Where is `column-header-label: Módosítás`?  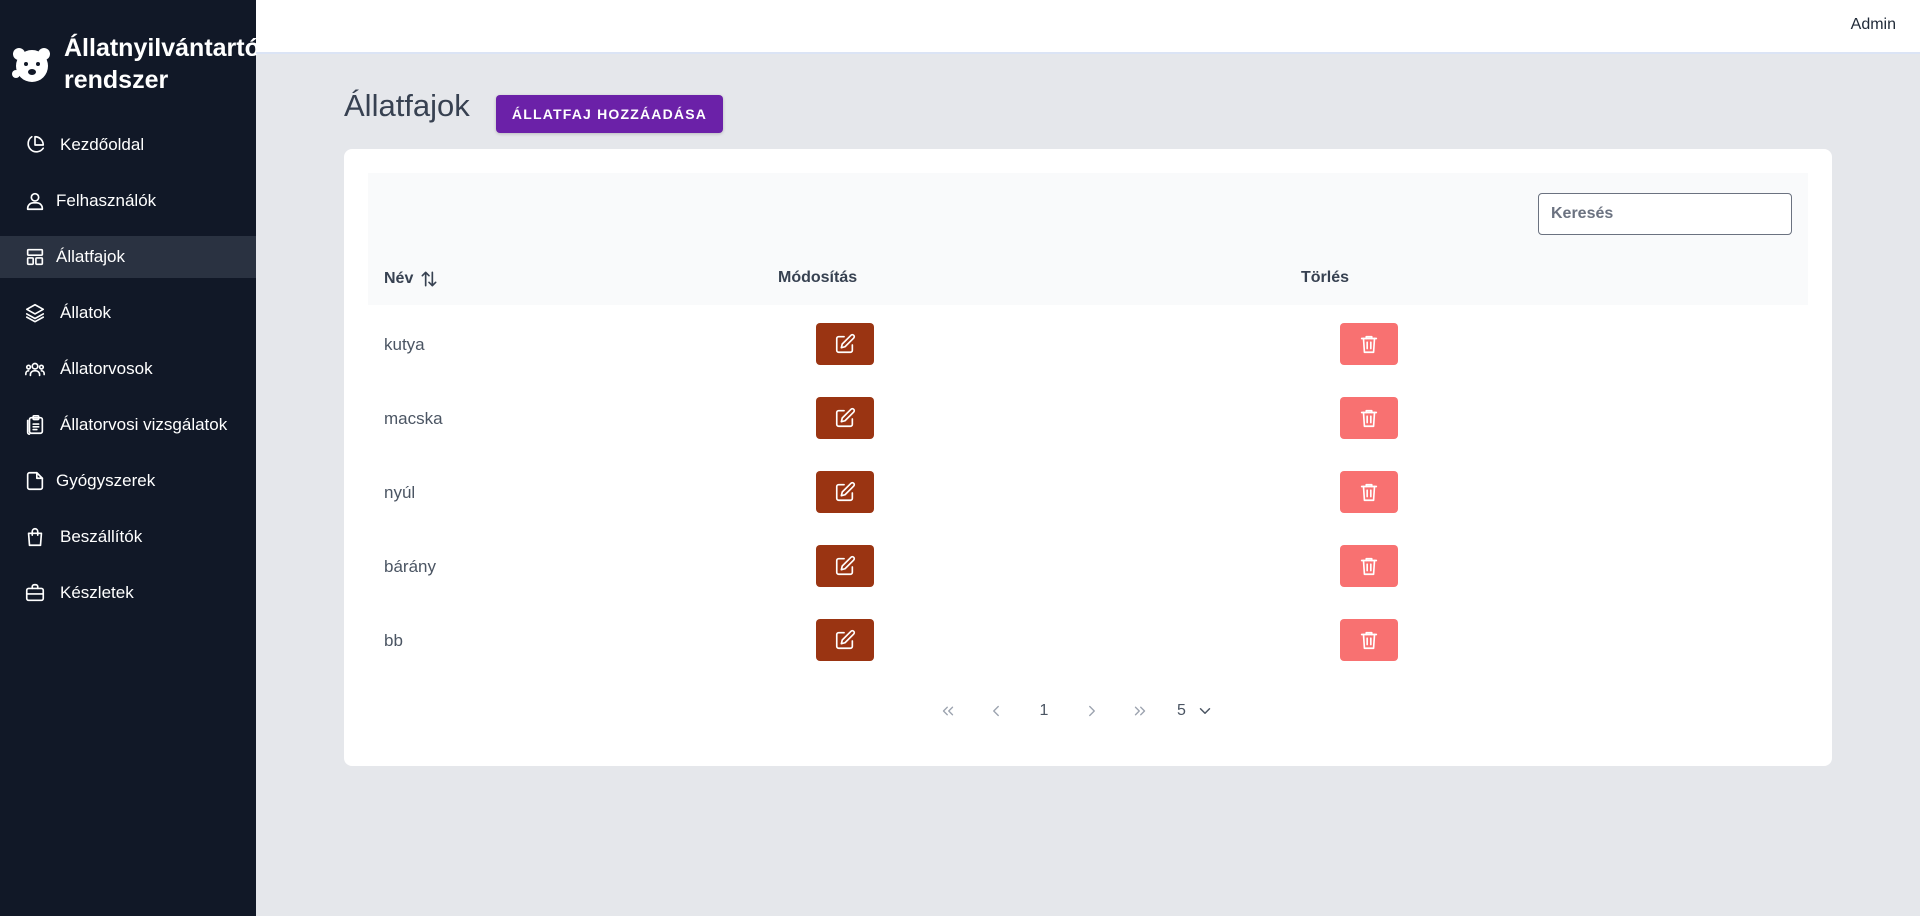
column-header-label: Módosítás is located at coordinates (818, 277).